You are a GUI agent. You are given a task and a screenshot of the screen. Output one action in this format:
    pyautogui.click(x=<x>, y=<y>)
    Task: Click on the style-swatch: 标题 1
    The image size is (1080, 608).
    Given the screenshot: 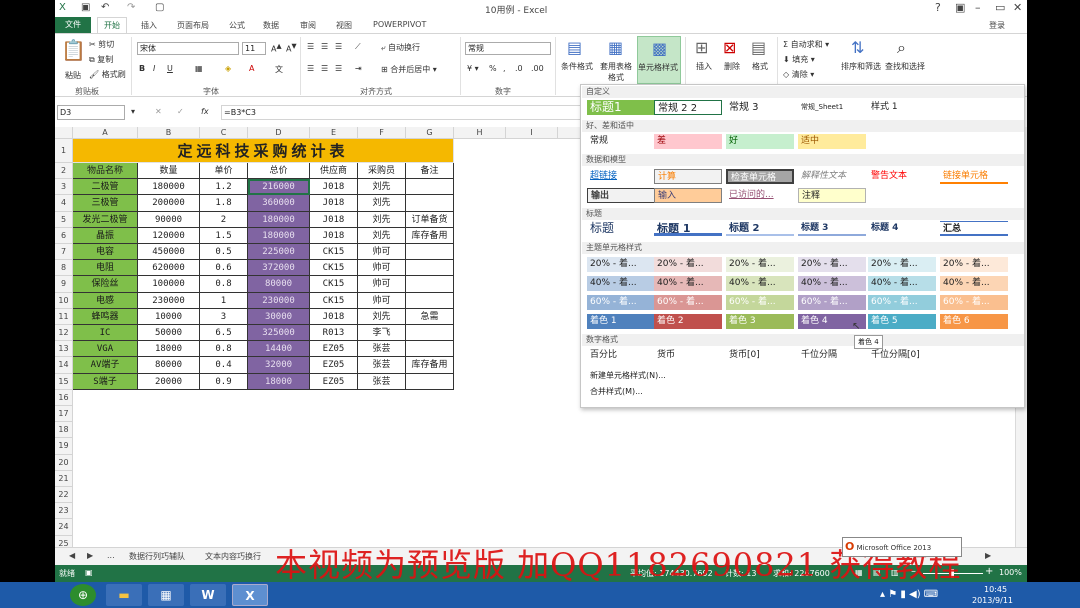 What is the action you would take?
    pyautogui.click(x=688, y=228)
    